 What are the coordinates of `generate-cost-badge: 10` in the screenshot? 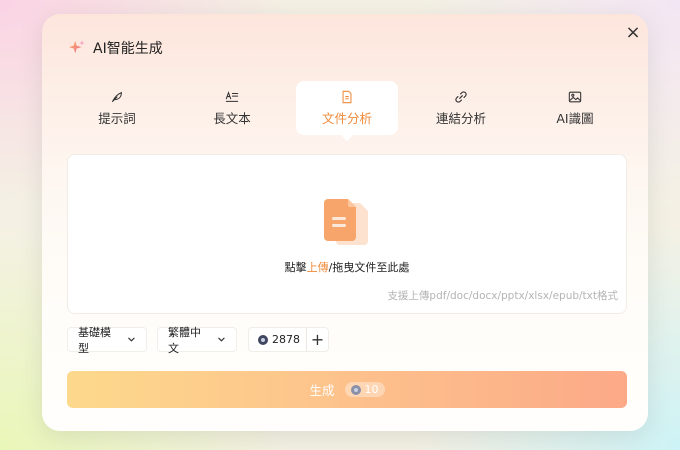 It's located at (364, 389).